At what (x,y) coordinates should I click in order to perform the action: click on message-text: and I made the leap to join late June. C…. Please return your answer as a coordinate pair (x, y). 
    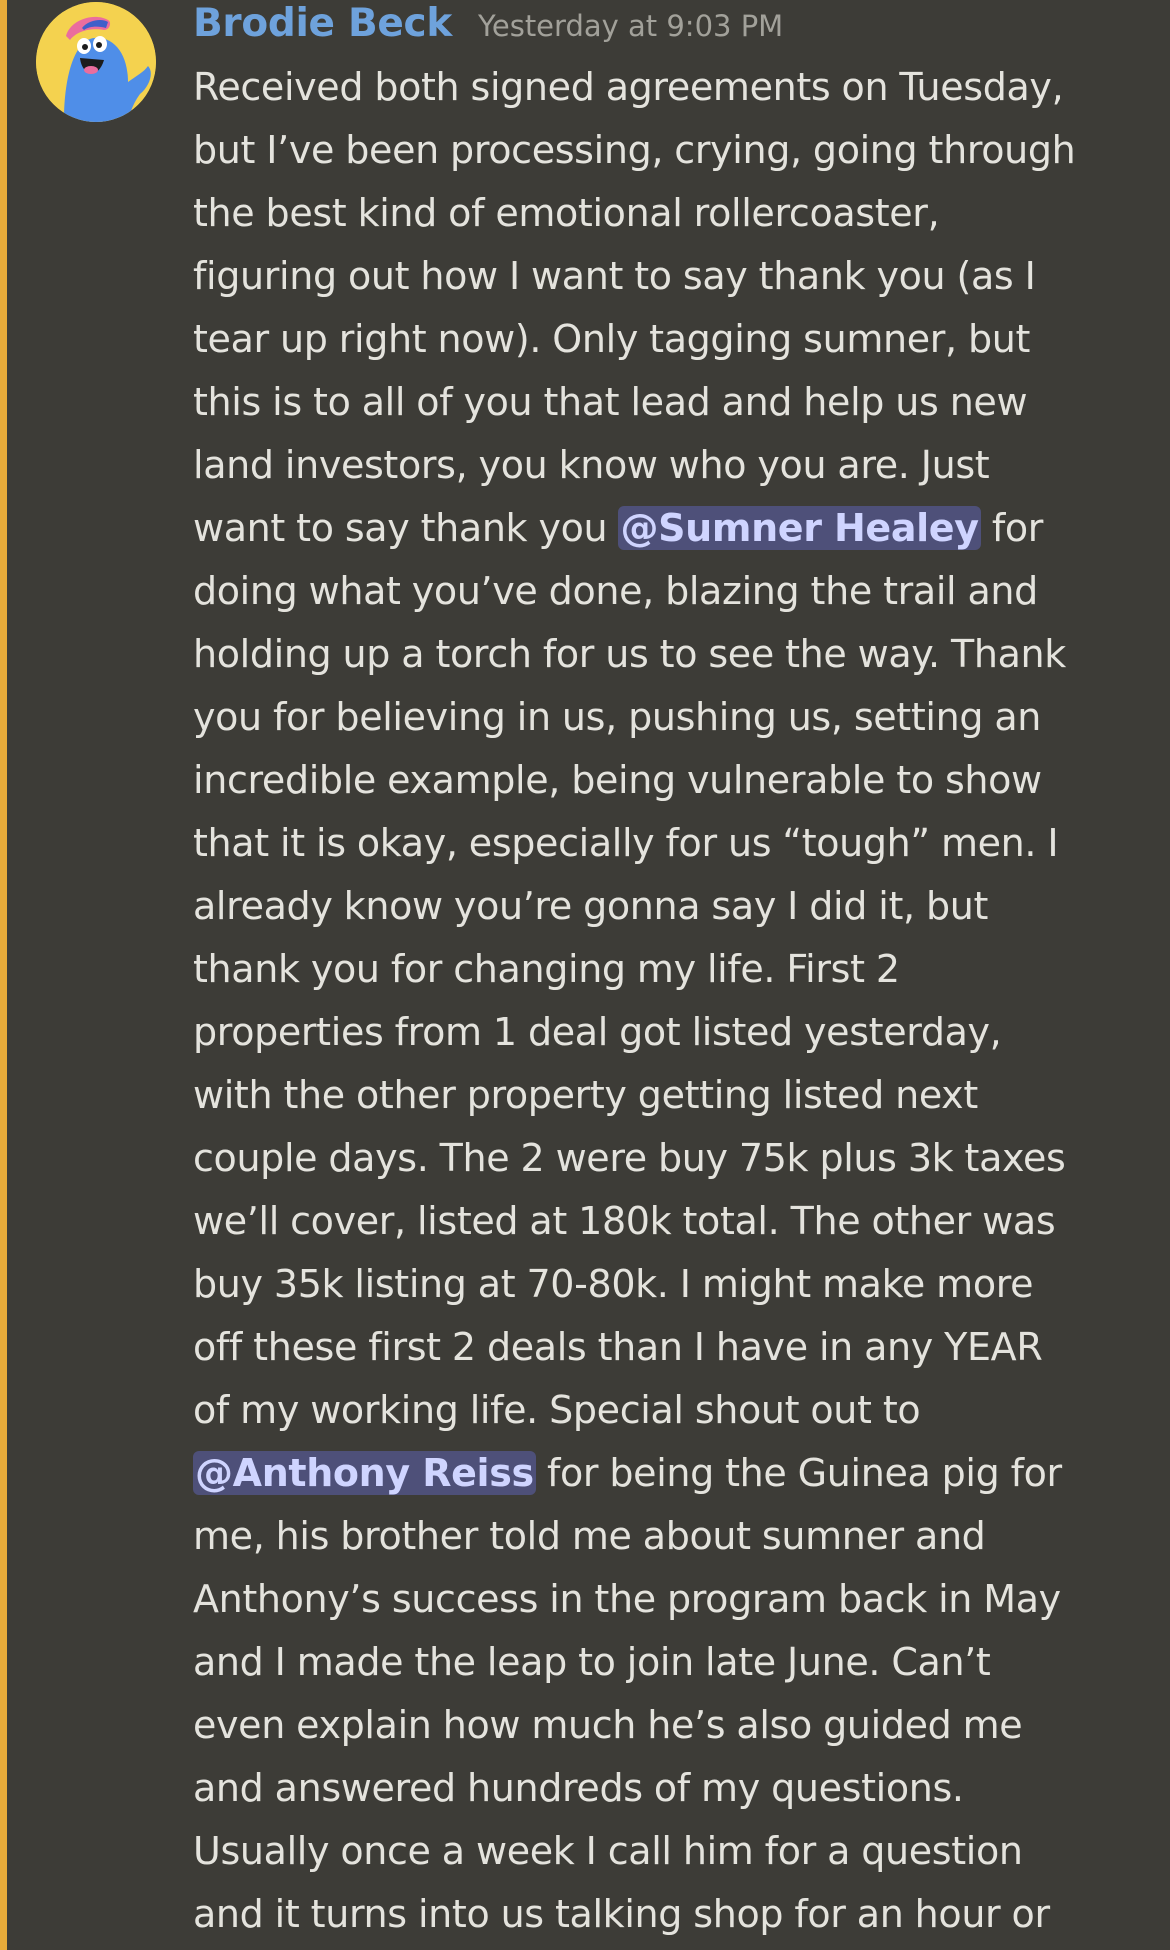
    Looking at the image, I should click on (592, 1662).